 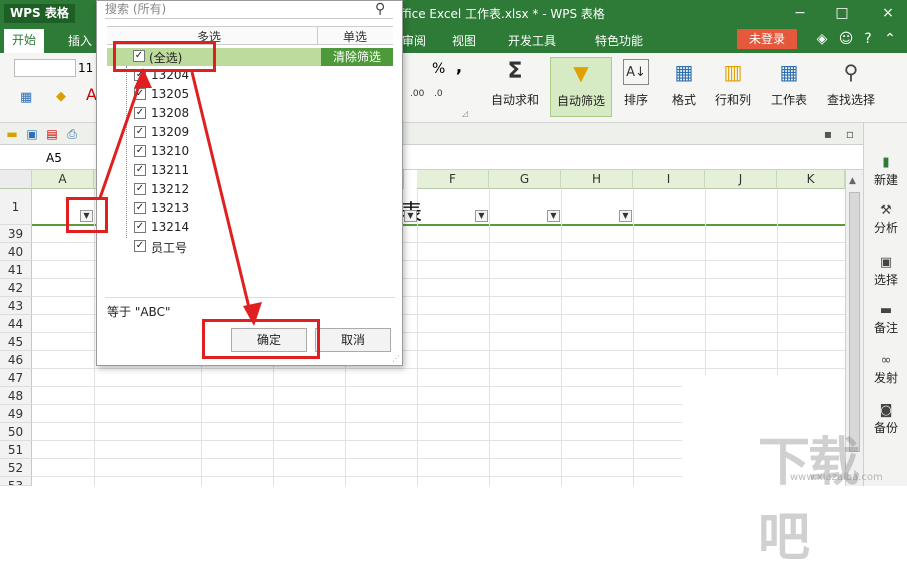 I want to click on filter-dropdown-f-icon: ▼, so click(x=481, y=216).